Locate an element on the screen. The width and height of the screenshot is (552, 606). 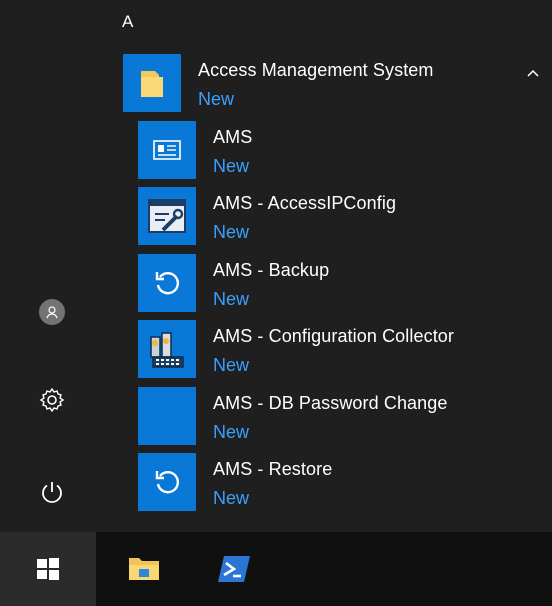
app-item-ams-accessipconfig: AMS - AccessIPConfig New is located at coordinates (324, 218).